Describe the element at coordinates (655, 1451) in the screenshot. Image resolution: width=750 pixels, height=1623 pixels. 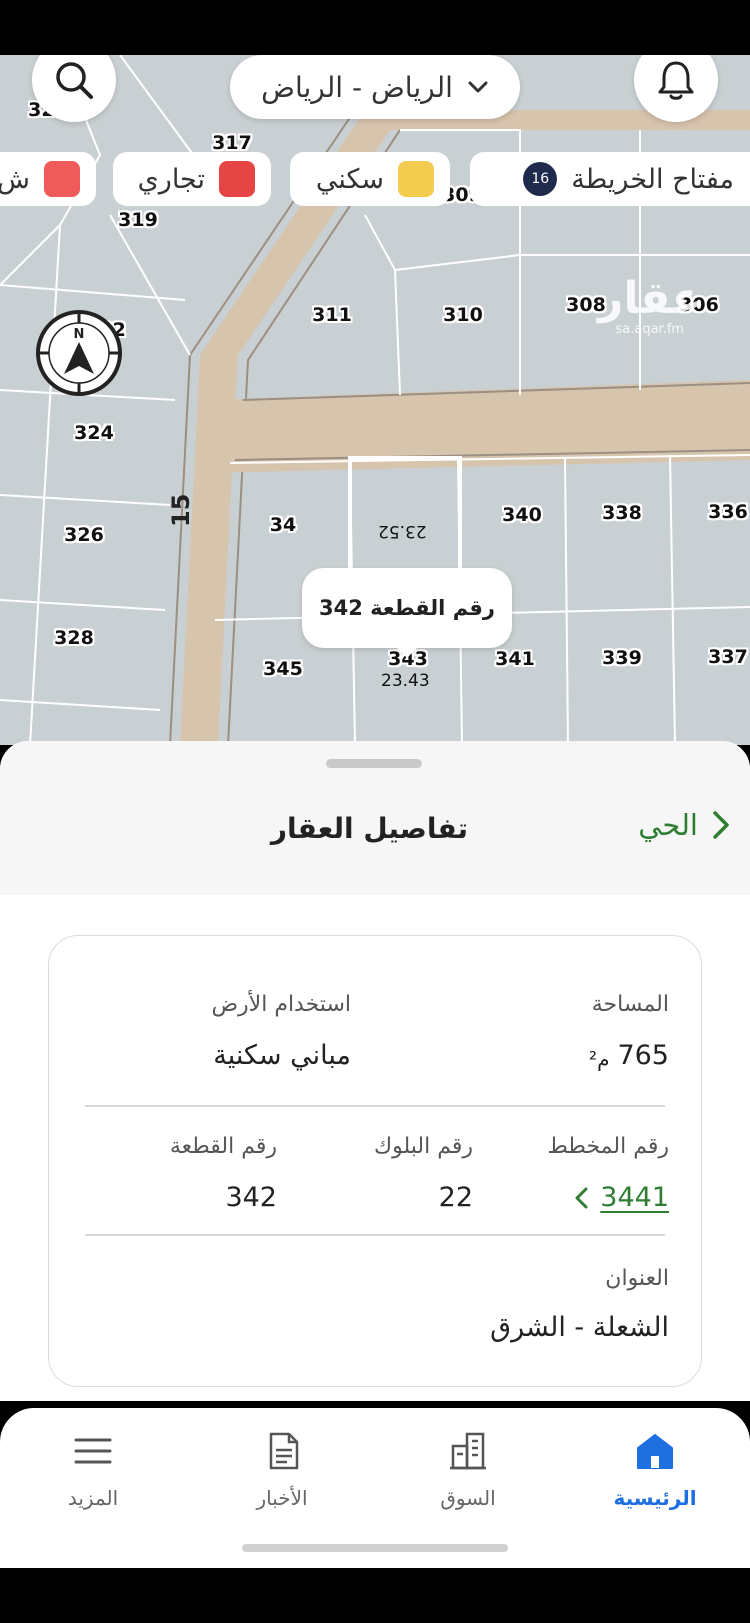
I see `home-icon` at that location.